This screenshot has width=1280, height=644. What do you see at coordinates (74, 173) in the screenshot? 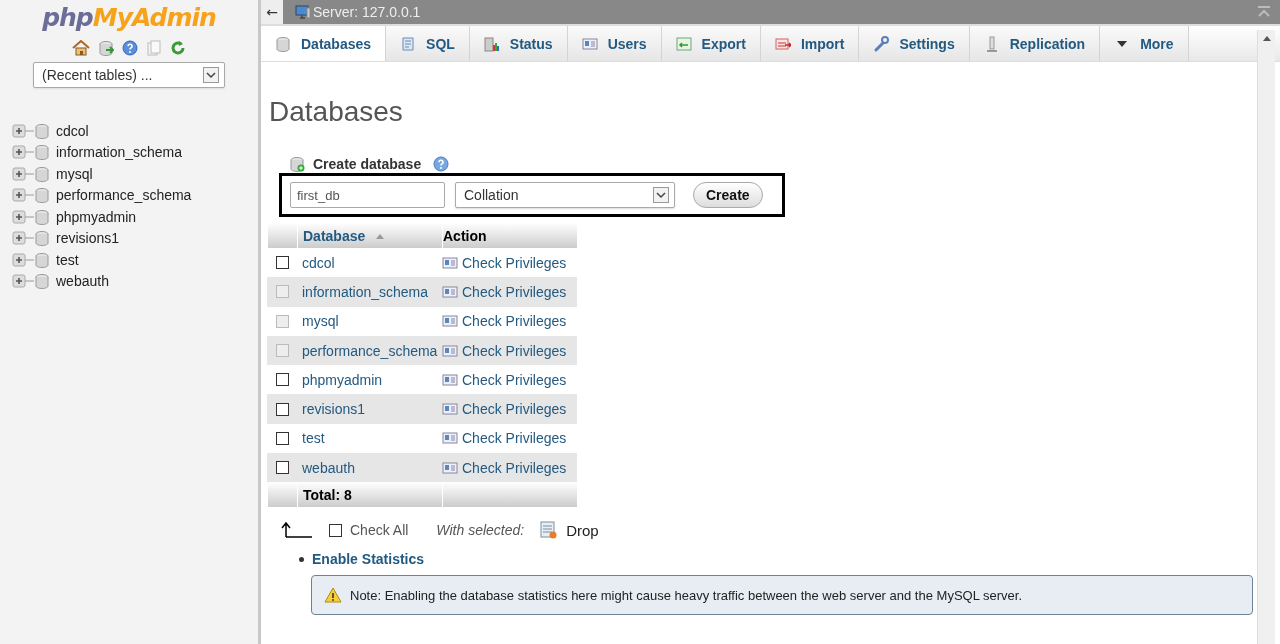
I see `sidebar-item: mysql` at bounding box center [74, 173].